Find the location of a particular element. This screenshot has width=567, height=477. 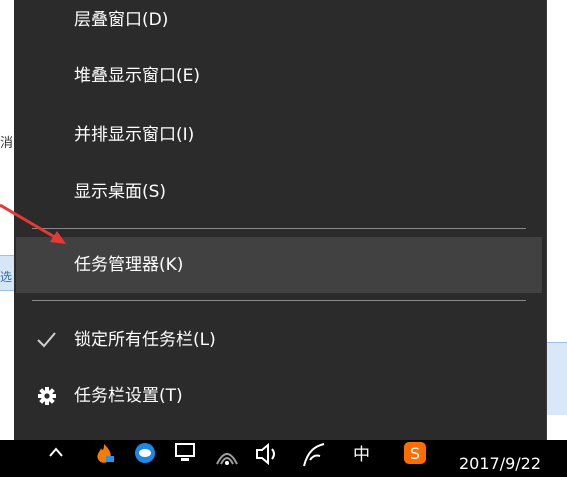

sogou-icon: S is located at coordinates (415, 455).